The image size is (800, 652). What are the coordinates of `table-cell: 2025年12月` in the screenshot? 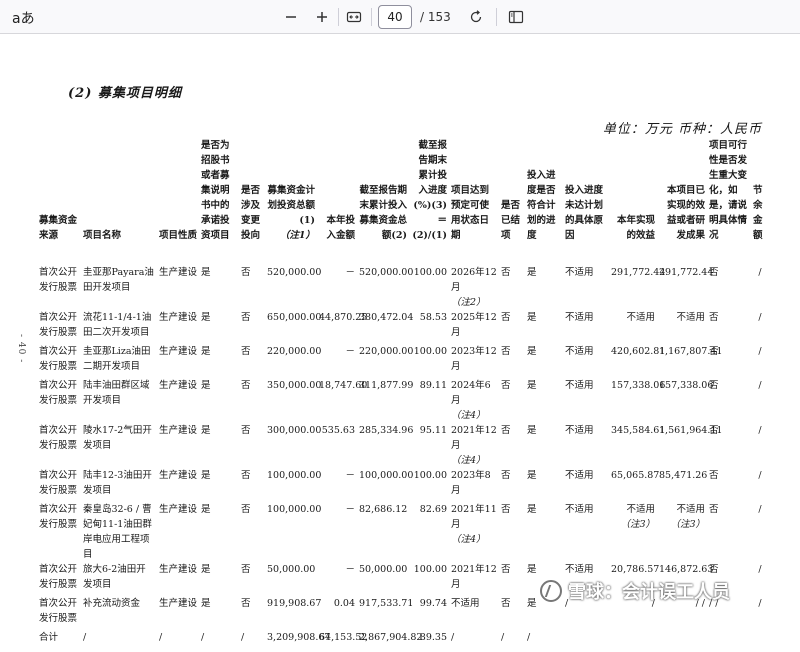 It's located at (474, 327).